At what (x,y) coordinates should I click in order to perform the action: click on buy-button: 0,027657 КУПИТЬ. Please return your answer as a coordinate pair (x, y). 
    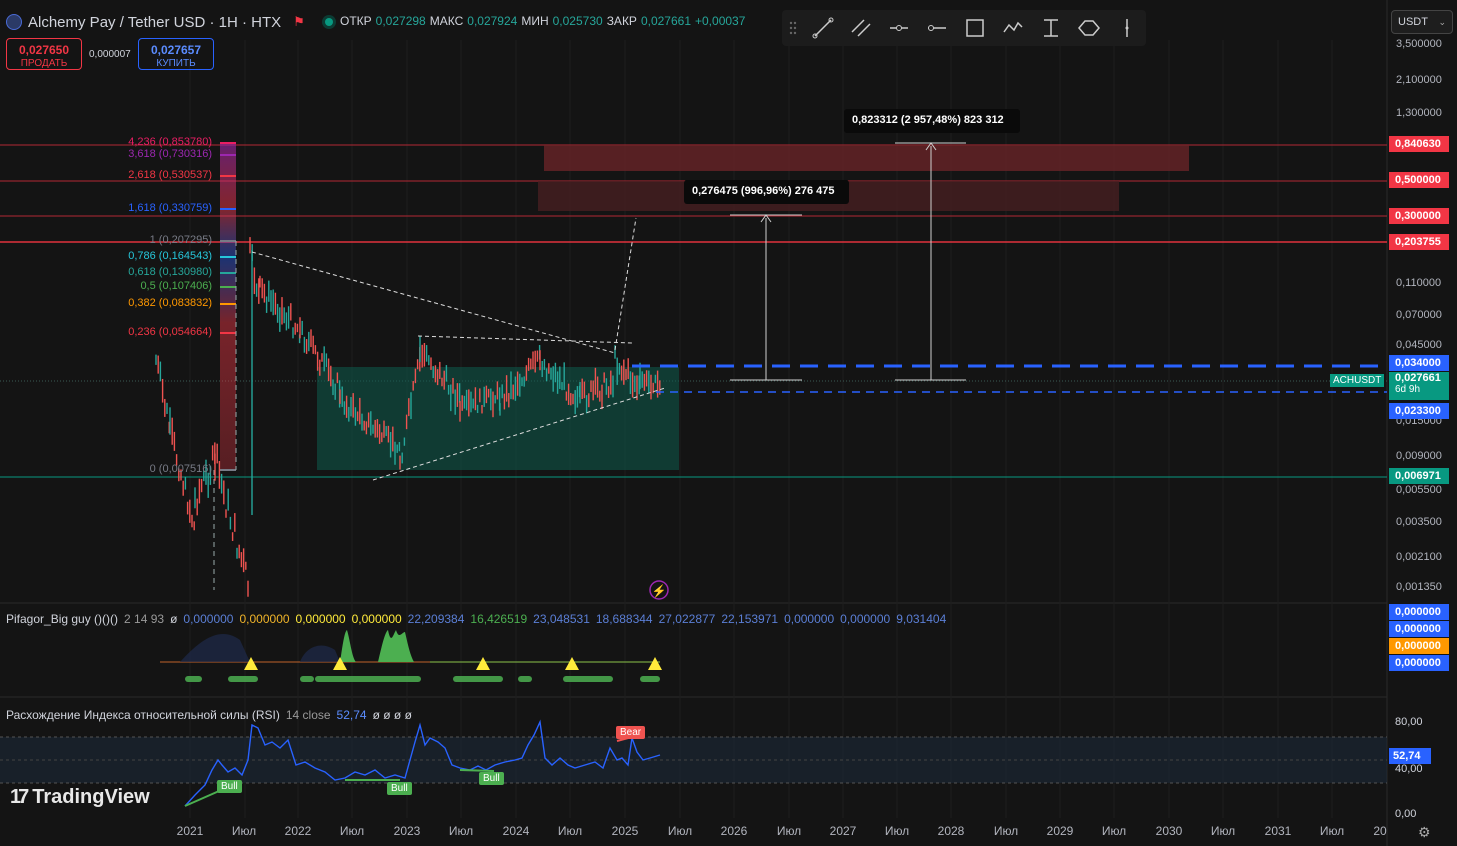
    Looking at the image, I should click on (176, 54).